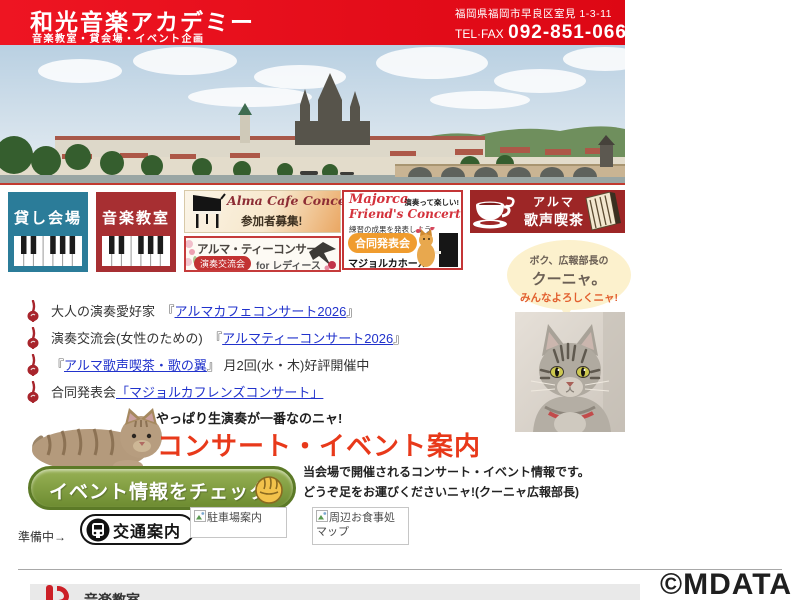  I want to click on majorca-title-1: Majorca, so click(379, 199).